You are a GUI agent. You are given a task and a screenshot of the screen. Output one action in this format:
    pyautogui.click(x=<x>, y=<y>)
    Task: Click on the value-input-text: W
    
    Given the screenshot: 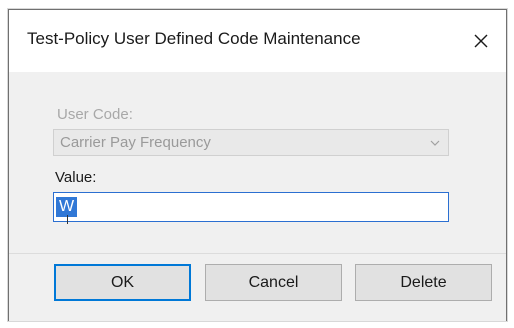 What is the action you would take?
    pyautogui.click(x=67, y=207)
    